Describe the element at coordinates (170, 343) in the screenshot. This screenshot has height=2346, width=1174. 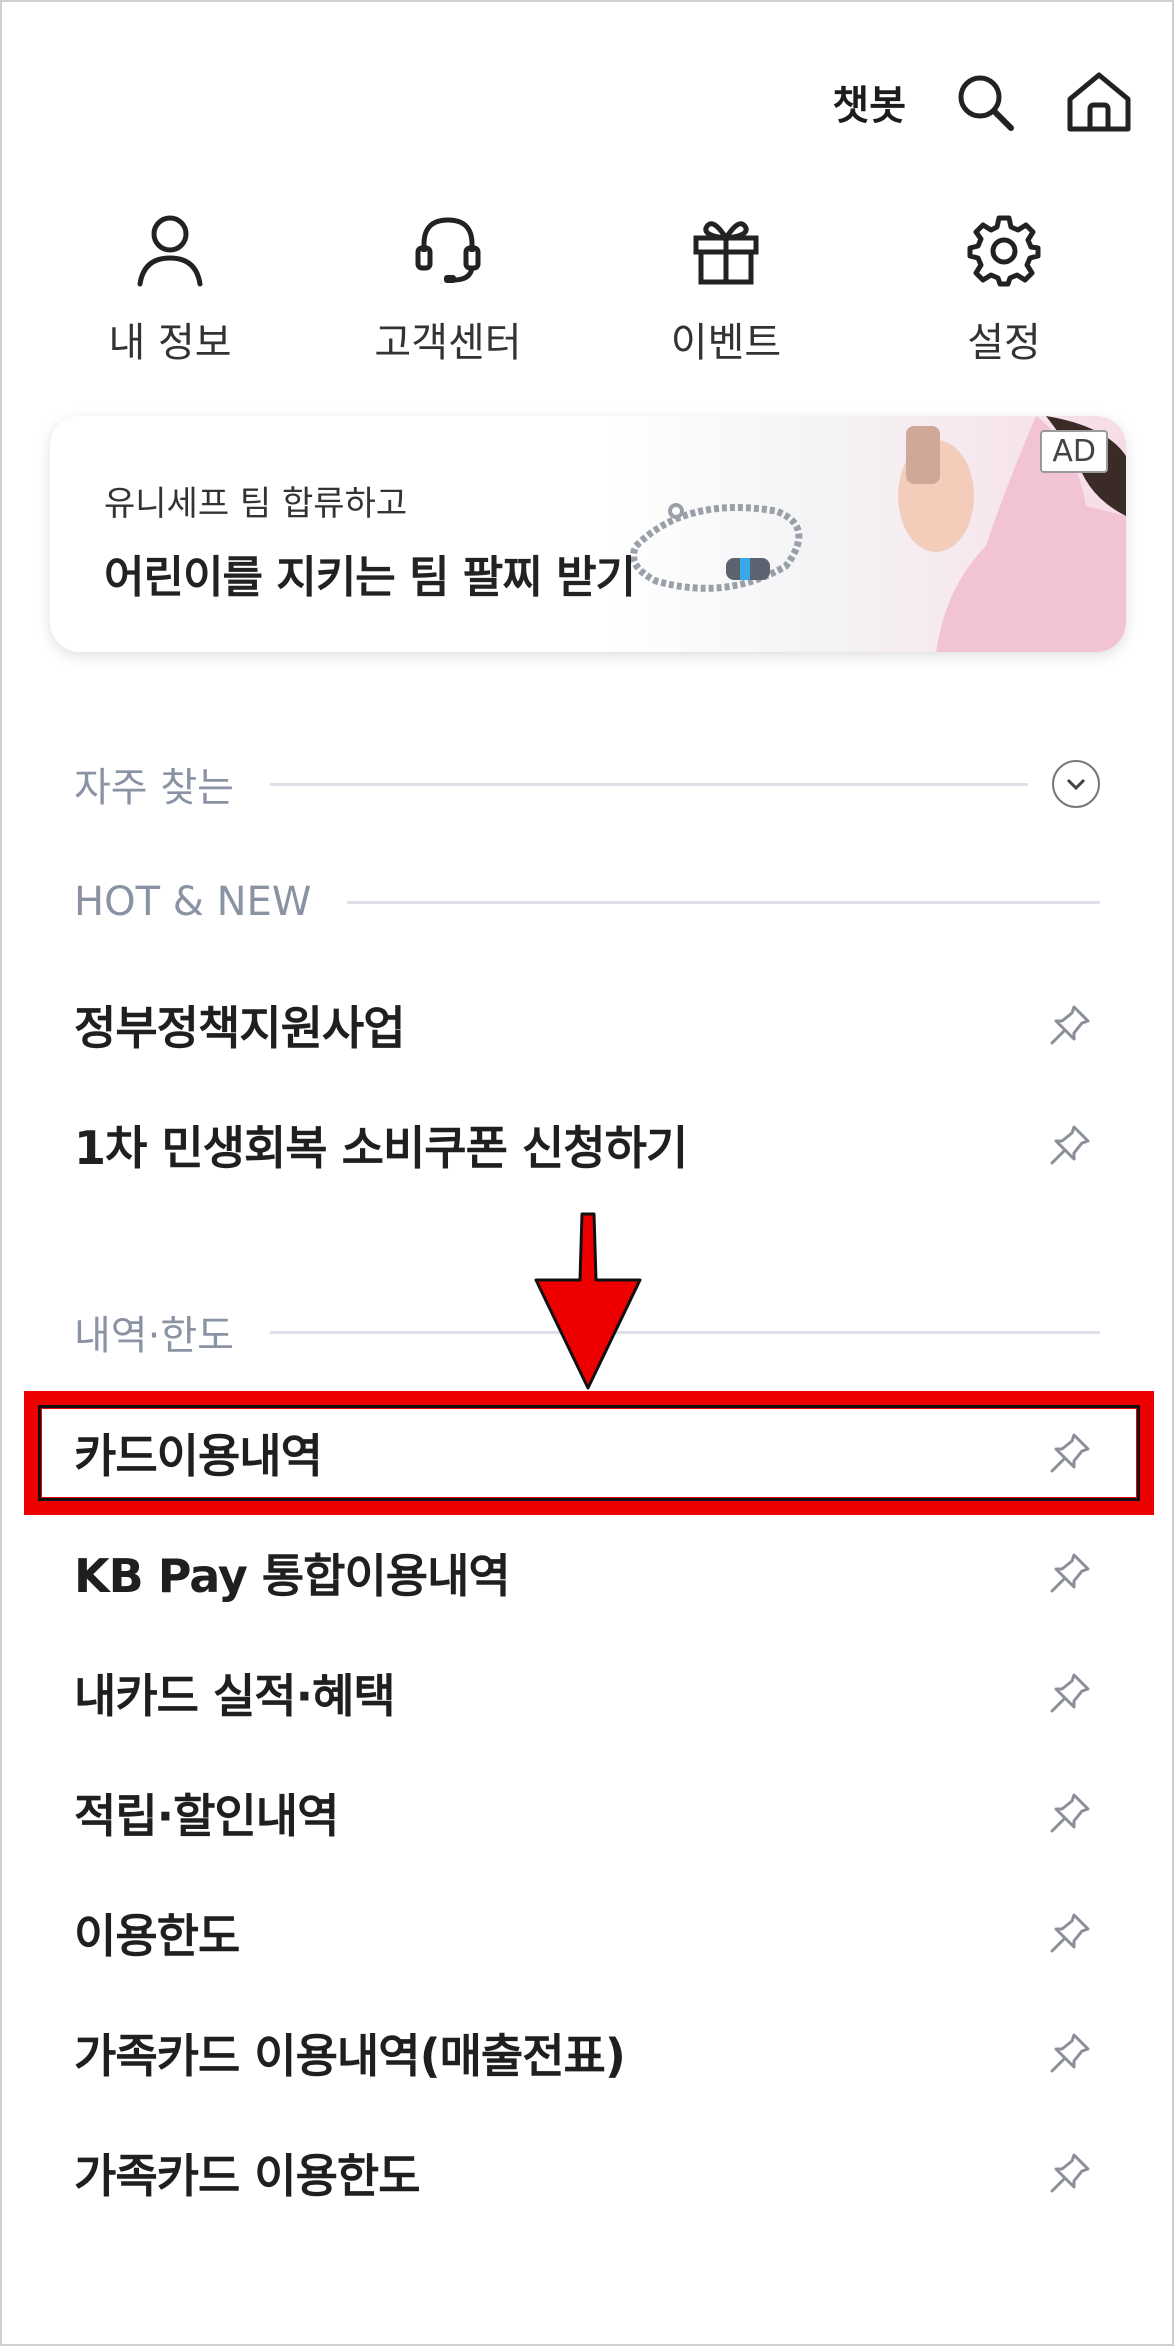
I see `quick-item-label: 내 정보` at that location.